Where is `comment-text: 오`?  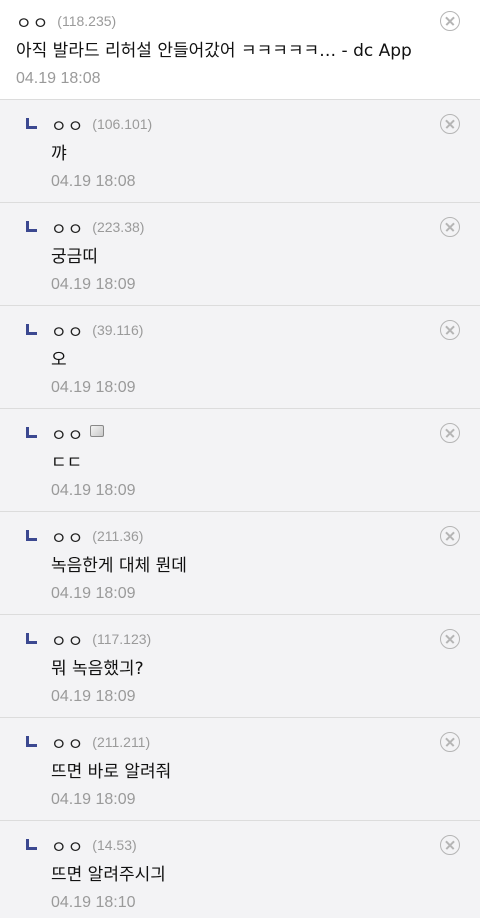 comment-text: 오 is located at coordinates (59, 360).